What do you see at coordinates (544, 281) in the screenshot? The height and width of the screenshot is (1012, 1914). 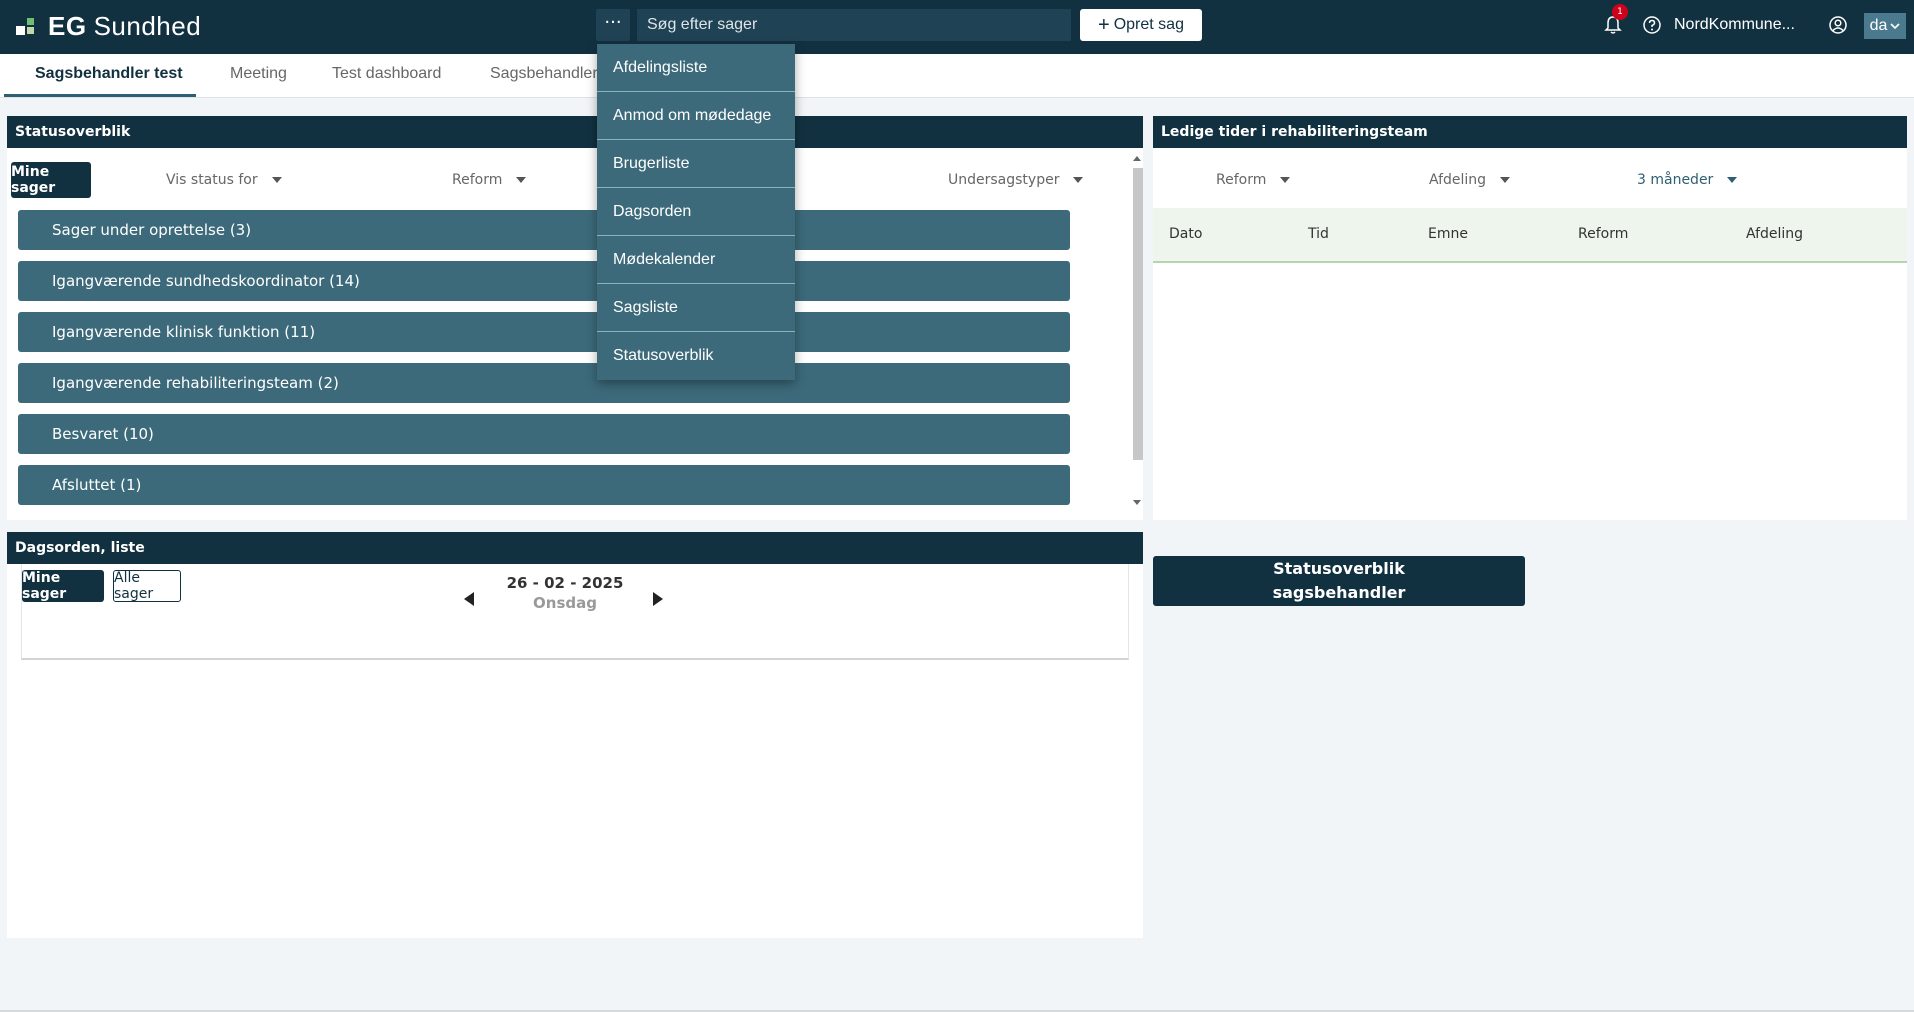 I see `status-row-sundhedskoordinator: Igangværende sundhedskoordinator (14)` at bounding box center [544, 281].